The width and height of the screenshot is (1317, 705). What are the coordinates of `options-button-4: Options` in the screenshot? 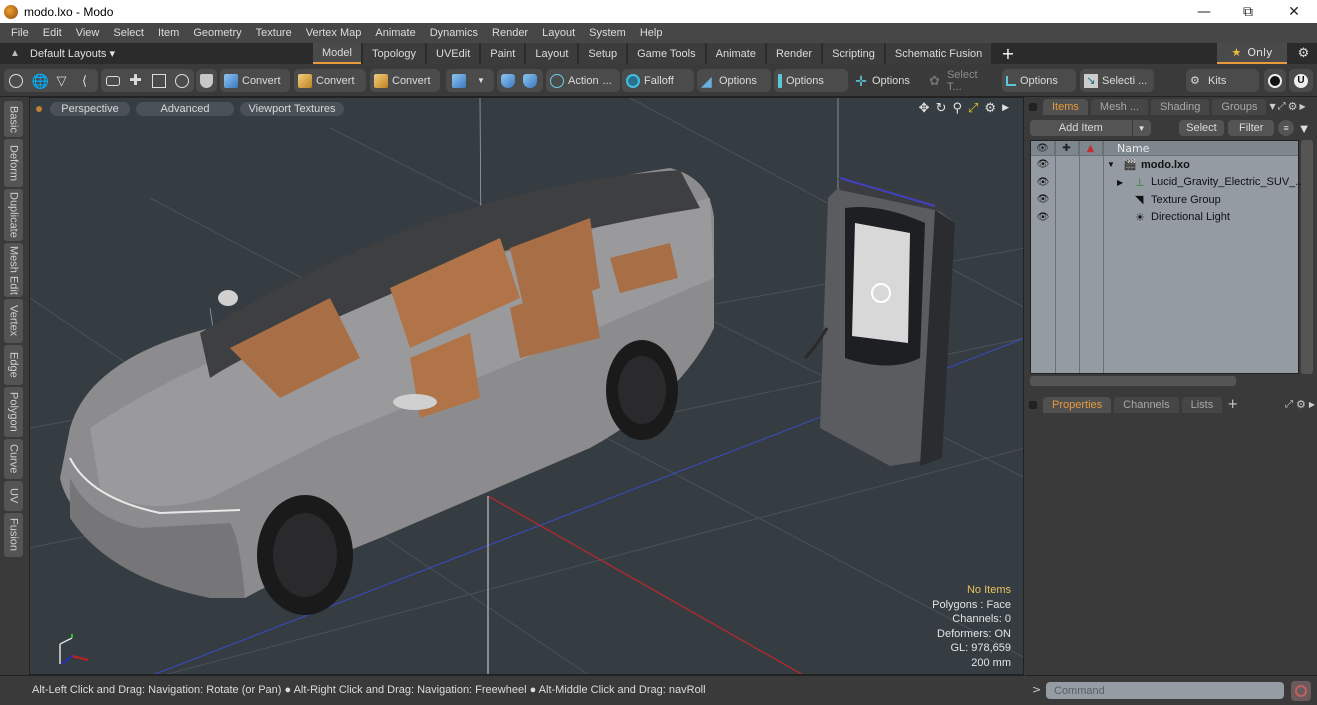 It's located at (1039, 80).